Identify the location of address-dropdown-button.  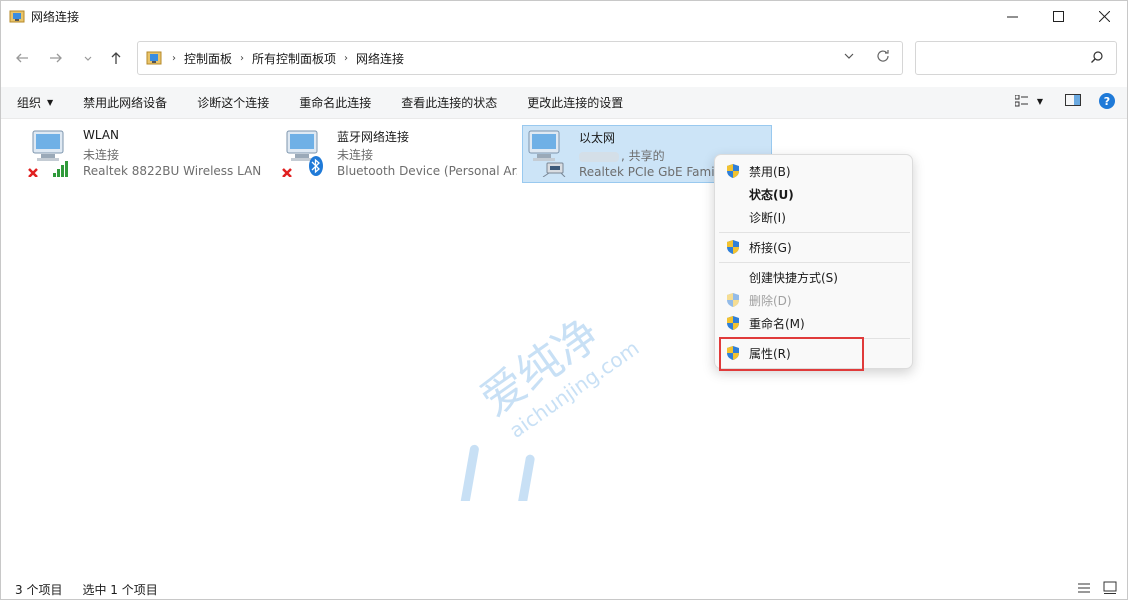
(849, 57).